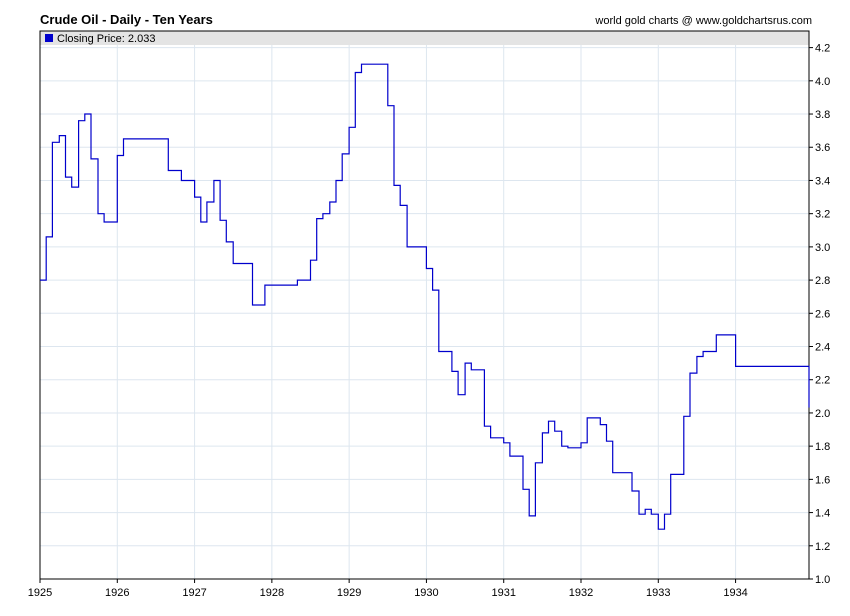 The height and width of the screenshot is (616, 850). What do you see at coordinates (117, 593) in the screenshot?
I see `x-tick-label: 1926` at bounding box center [117, 593].